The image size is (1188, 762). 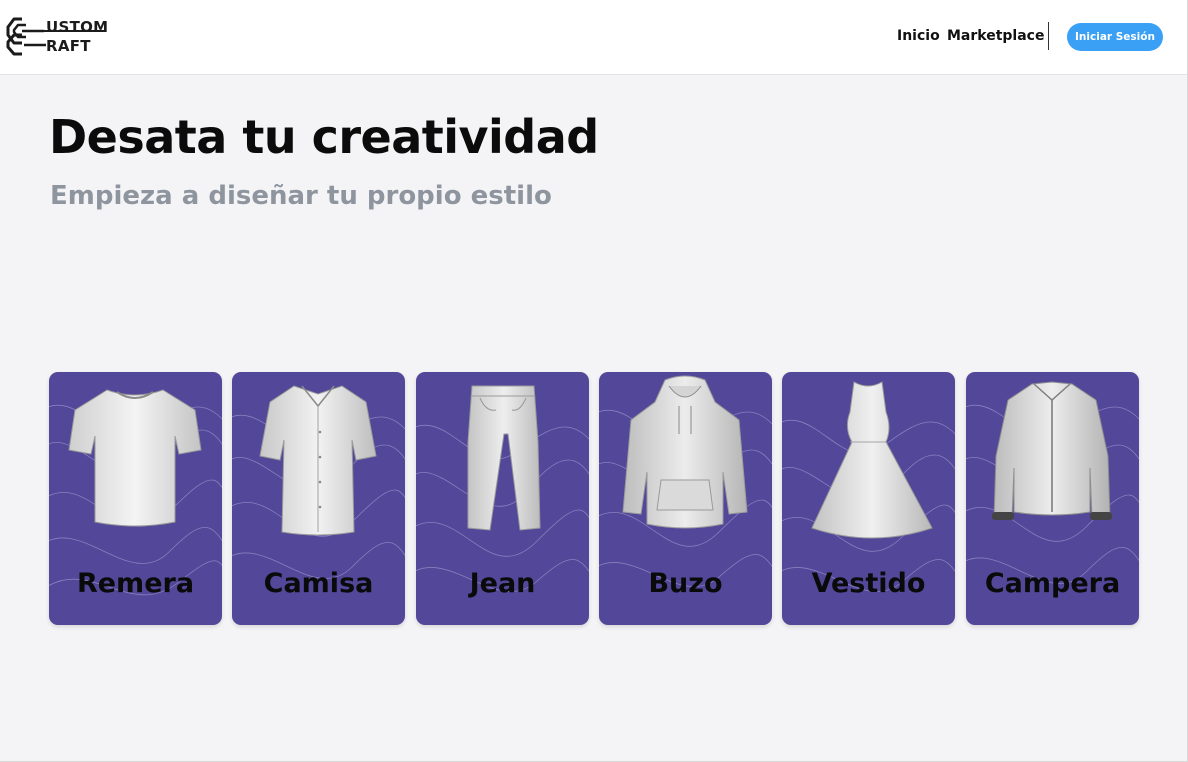 I want to click on logo-text-line1: USTOM, so click(x=77, y=27).